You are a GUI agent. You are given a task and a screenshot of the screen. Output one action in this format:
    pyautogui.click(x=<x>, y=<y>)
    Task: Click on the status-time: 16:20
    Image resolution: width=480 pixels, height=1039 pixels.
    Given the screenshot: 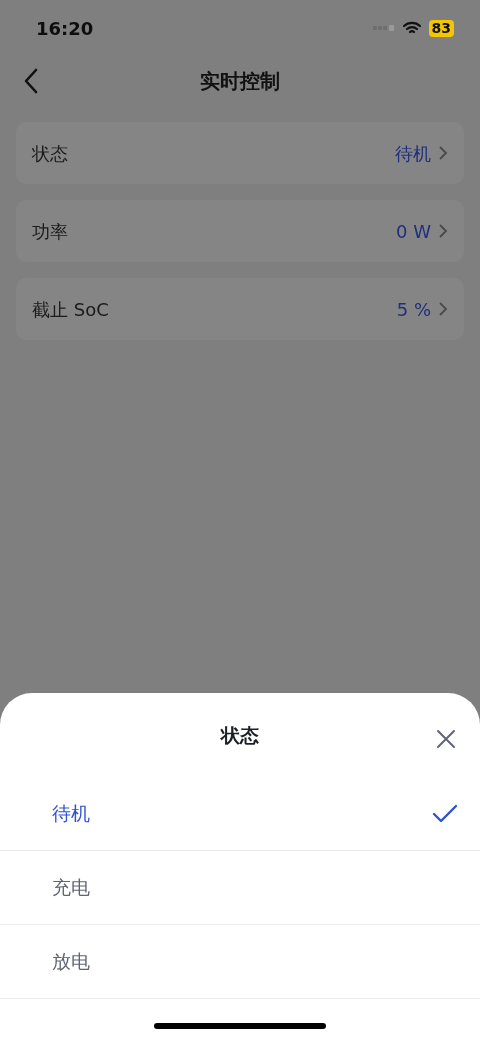 What is the action you would take?
    pyautogui.click(x=65, y=28)
    